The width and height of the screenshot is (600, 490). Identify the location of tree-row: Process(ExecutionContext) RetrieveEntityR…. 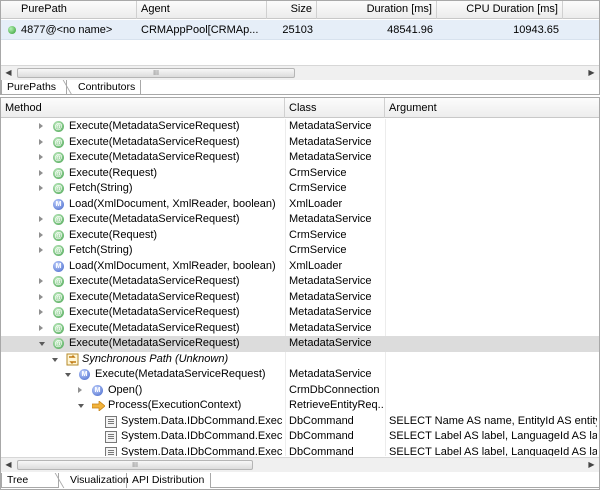
(300, 406).